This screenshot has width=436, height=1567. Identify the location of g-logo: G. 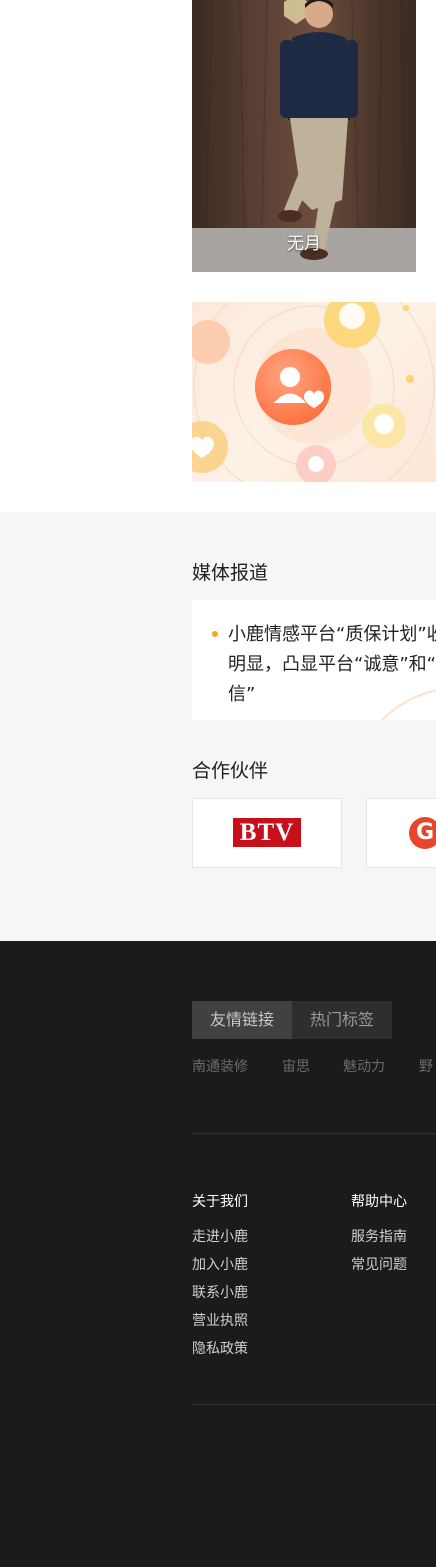
(422, 833).